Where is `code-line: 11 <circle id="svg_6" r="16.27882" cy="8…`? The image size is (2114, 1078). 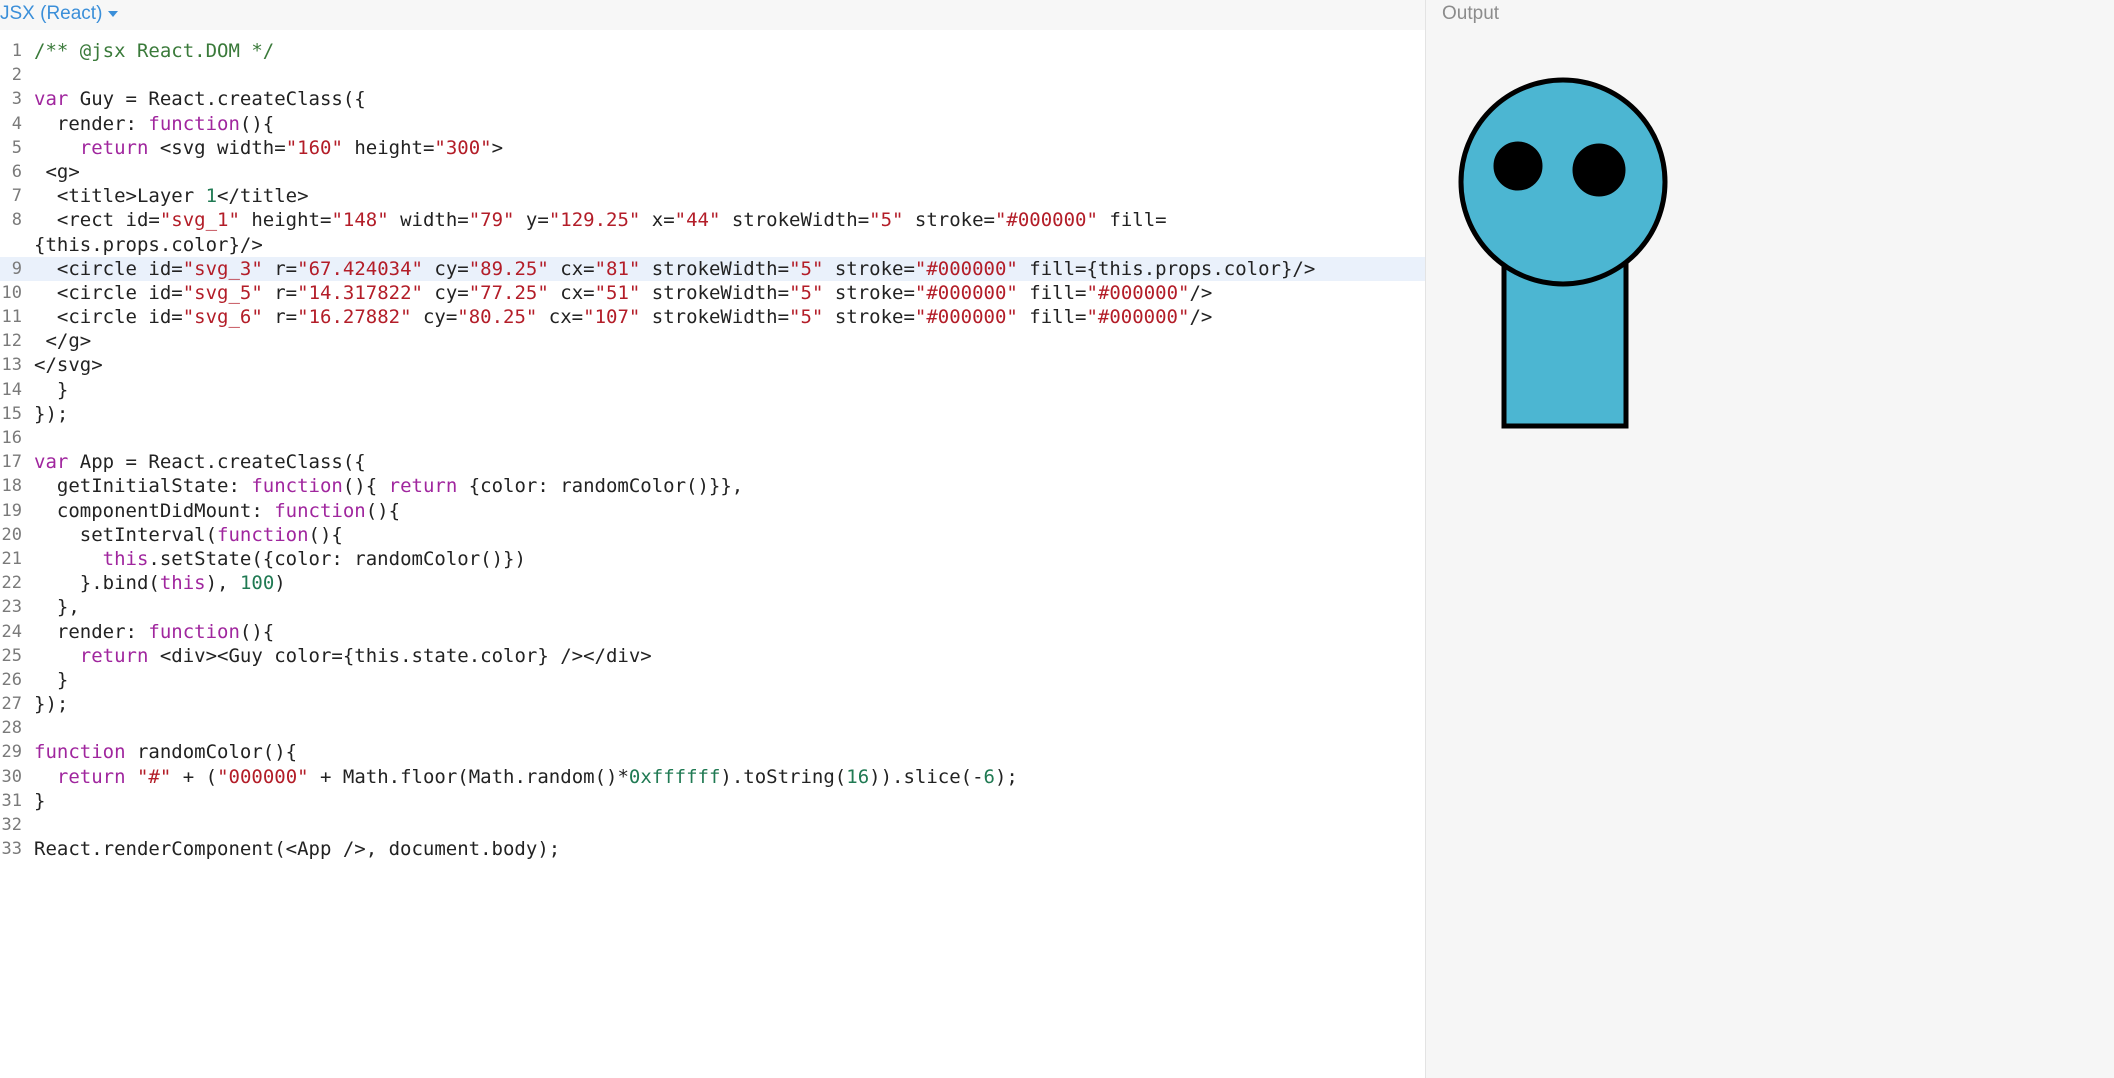
code-line: 11 <circle id="svg_6" r="16.27882" cy="8… is located at coordinates (712, 317).